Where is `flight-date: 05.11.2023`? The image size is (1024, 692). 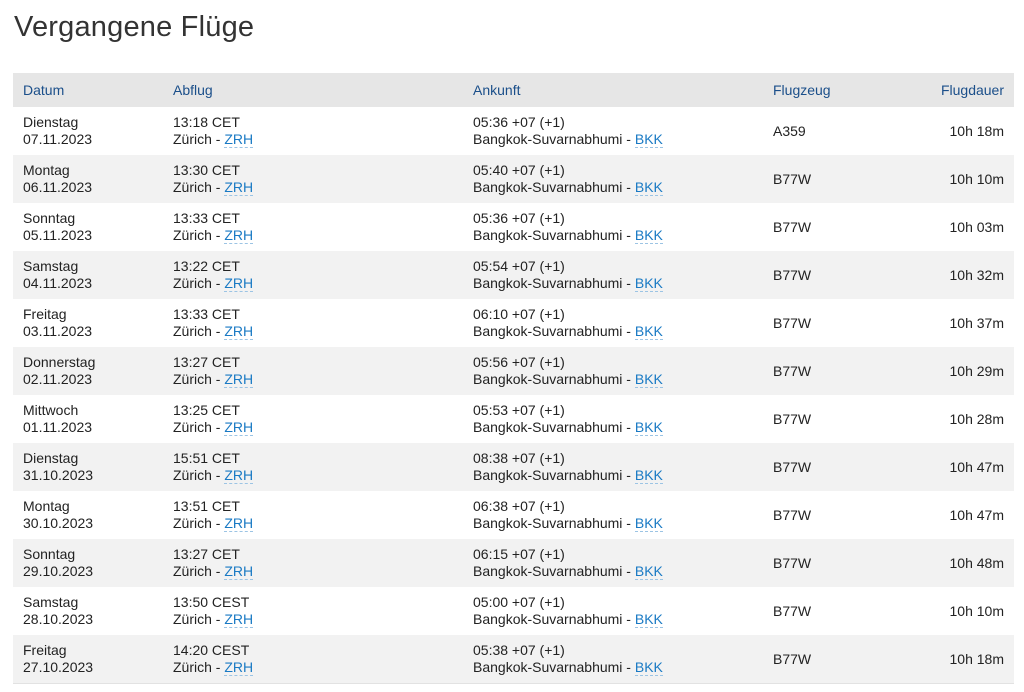
flight-date: 05.11.2023 is located at coordinates (58, 235).